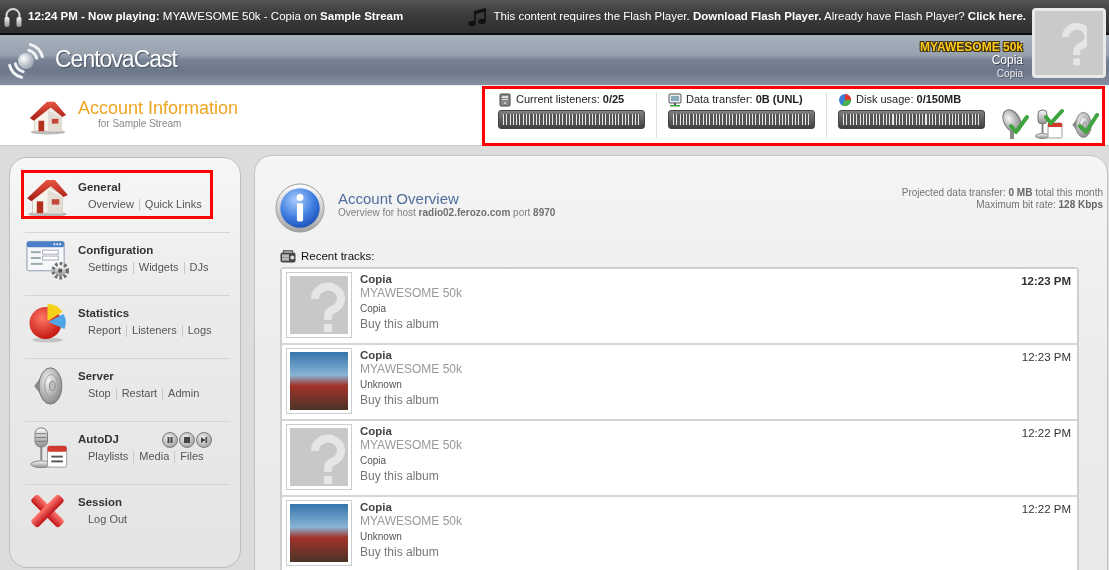  Describe the element at coordinates (158, 108) in the screenshot. I see `page-title: Account Information` at that location.